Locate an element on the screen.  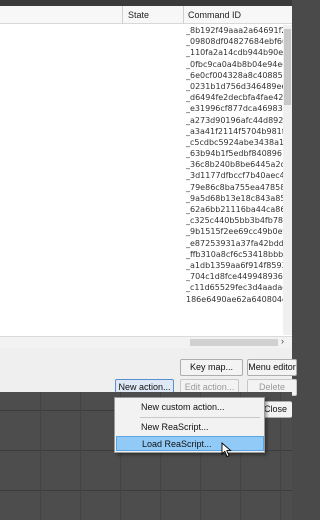
table-row: _c5cdbc5924abe3438a1e70 is located at coordinates (146, 142).